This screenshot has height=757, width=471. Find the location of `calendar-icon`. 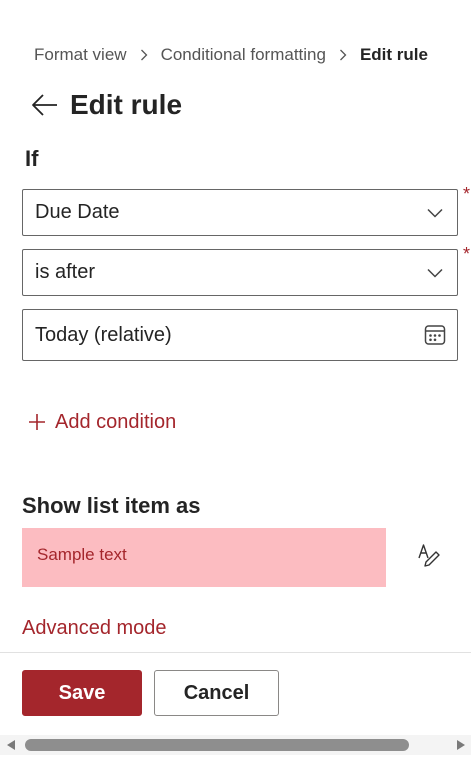

calendar-icon is located at coordinates (435, 335).